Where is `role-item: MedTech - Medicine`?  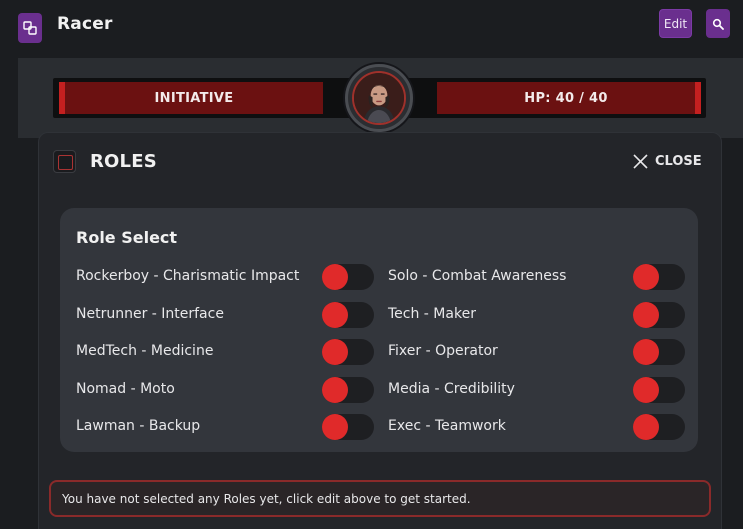 role-item: MedTech - Medicine is located at coordinates (144, 351).